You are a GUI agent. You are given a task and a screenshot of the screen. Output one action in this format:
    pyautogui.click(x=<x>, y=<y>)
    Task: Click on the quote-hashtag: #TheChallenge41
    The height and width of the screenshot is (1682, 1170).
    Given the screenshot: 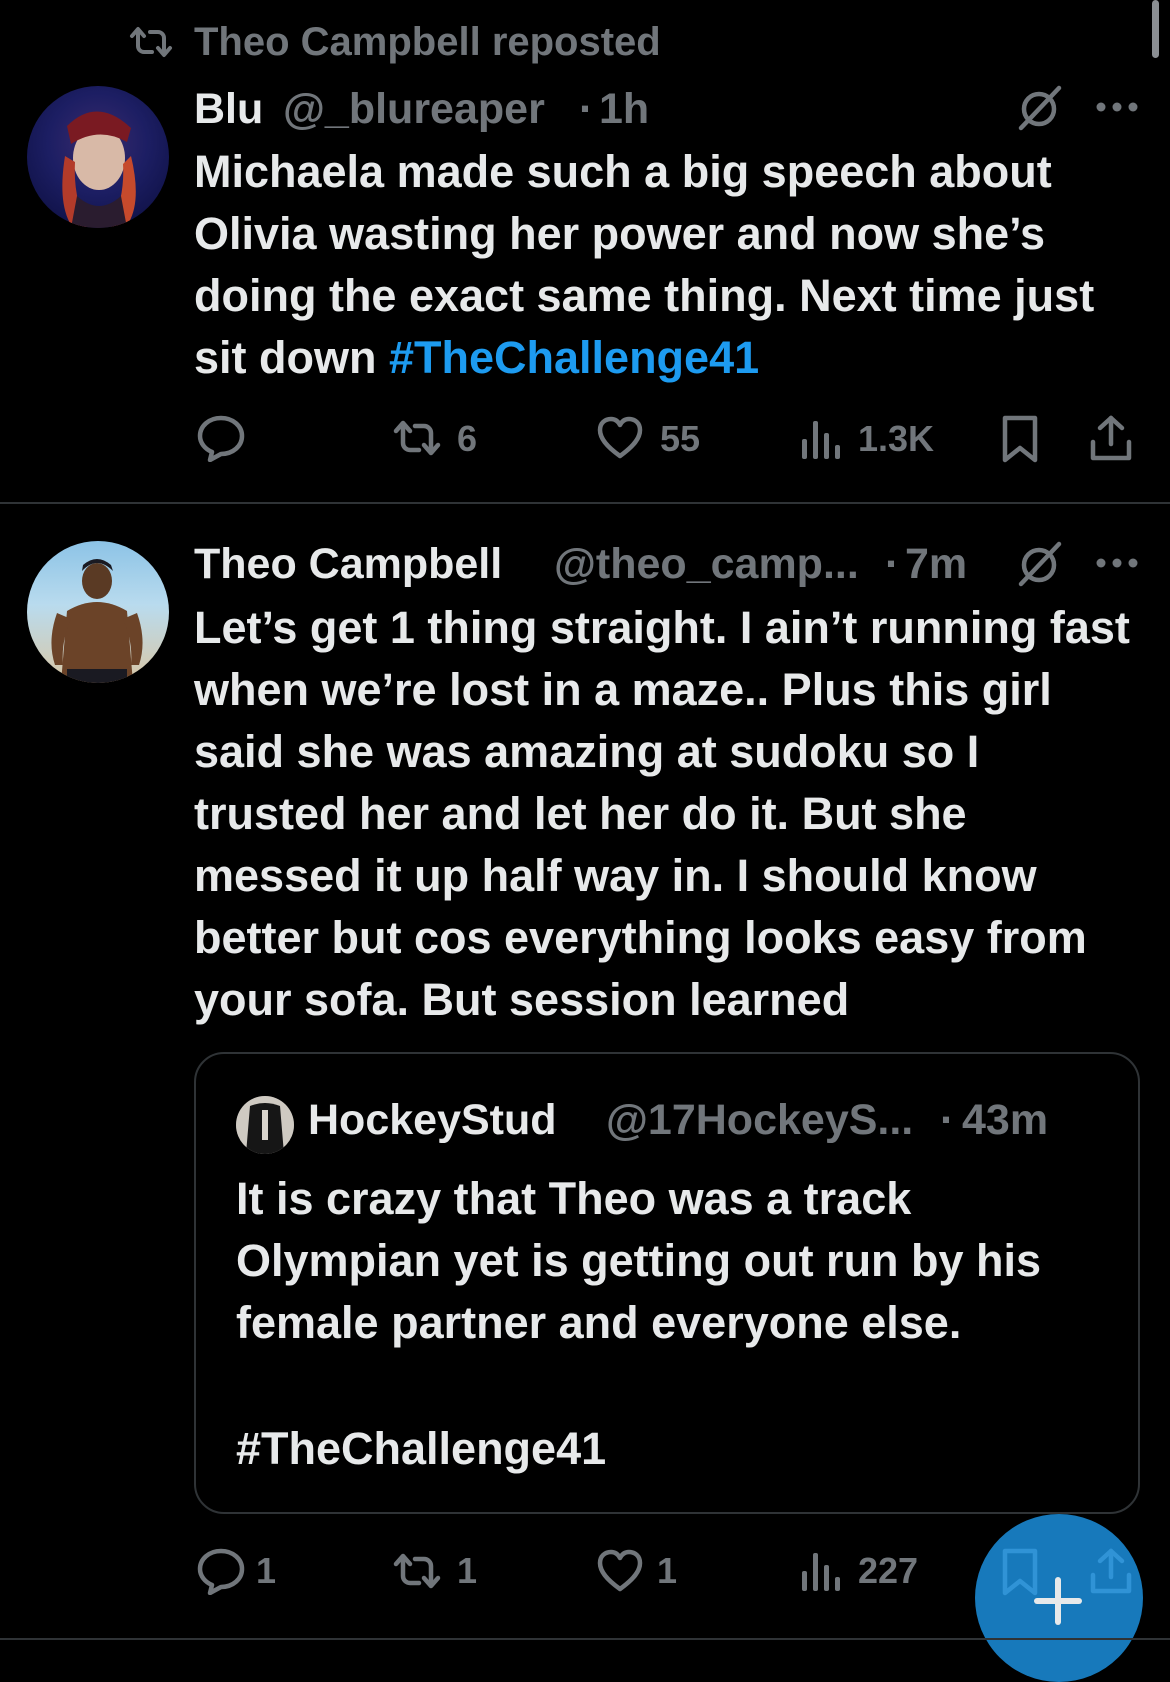 What is the action you would take?
    pyautogui.click(x=421, y=1448)
    